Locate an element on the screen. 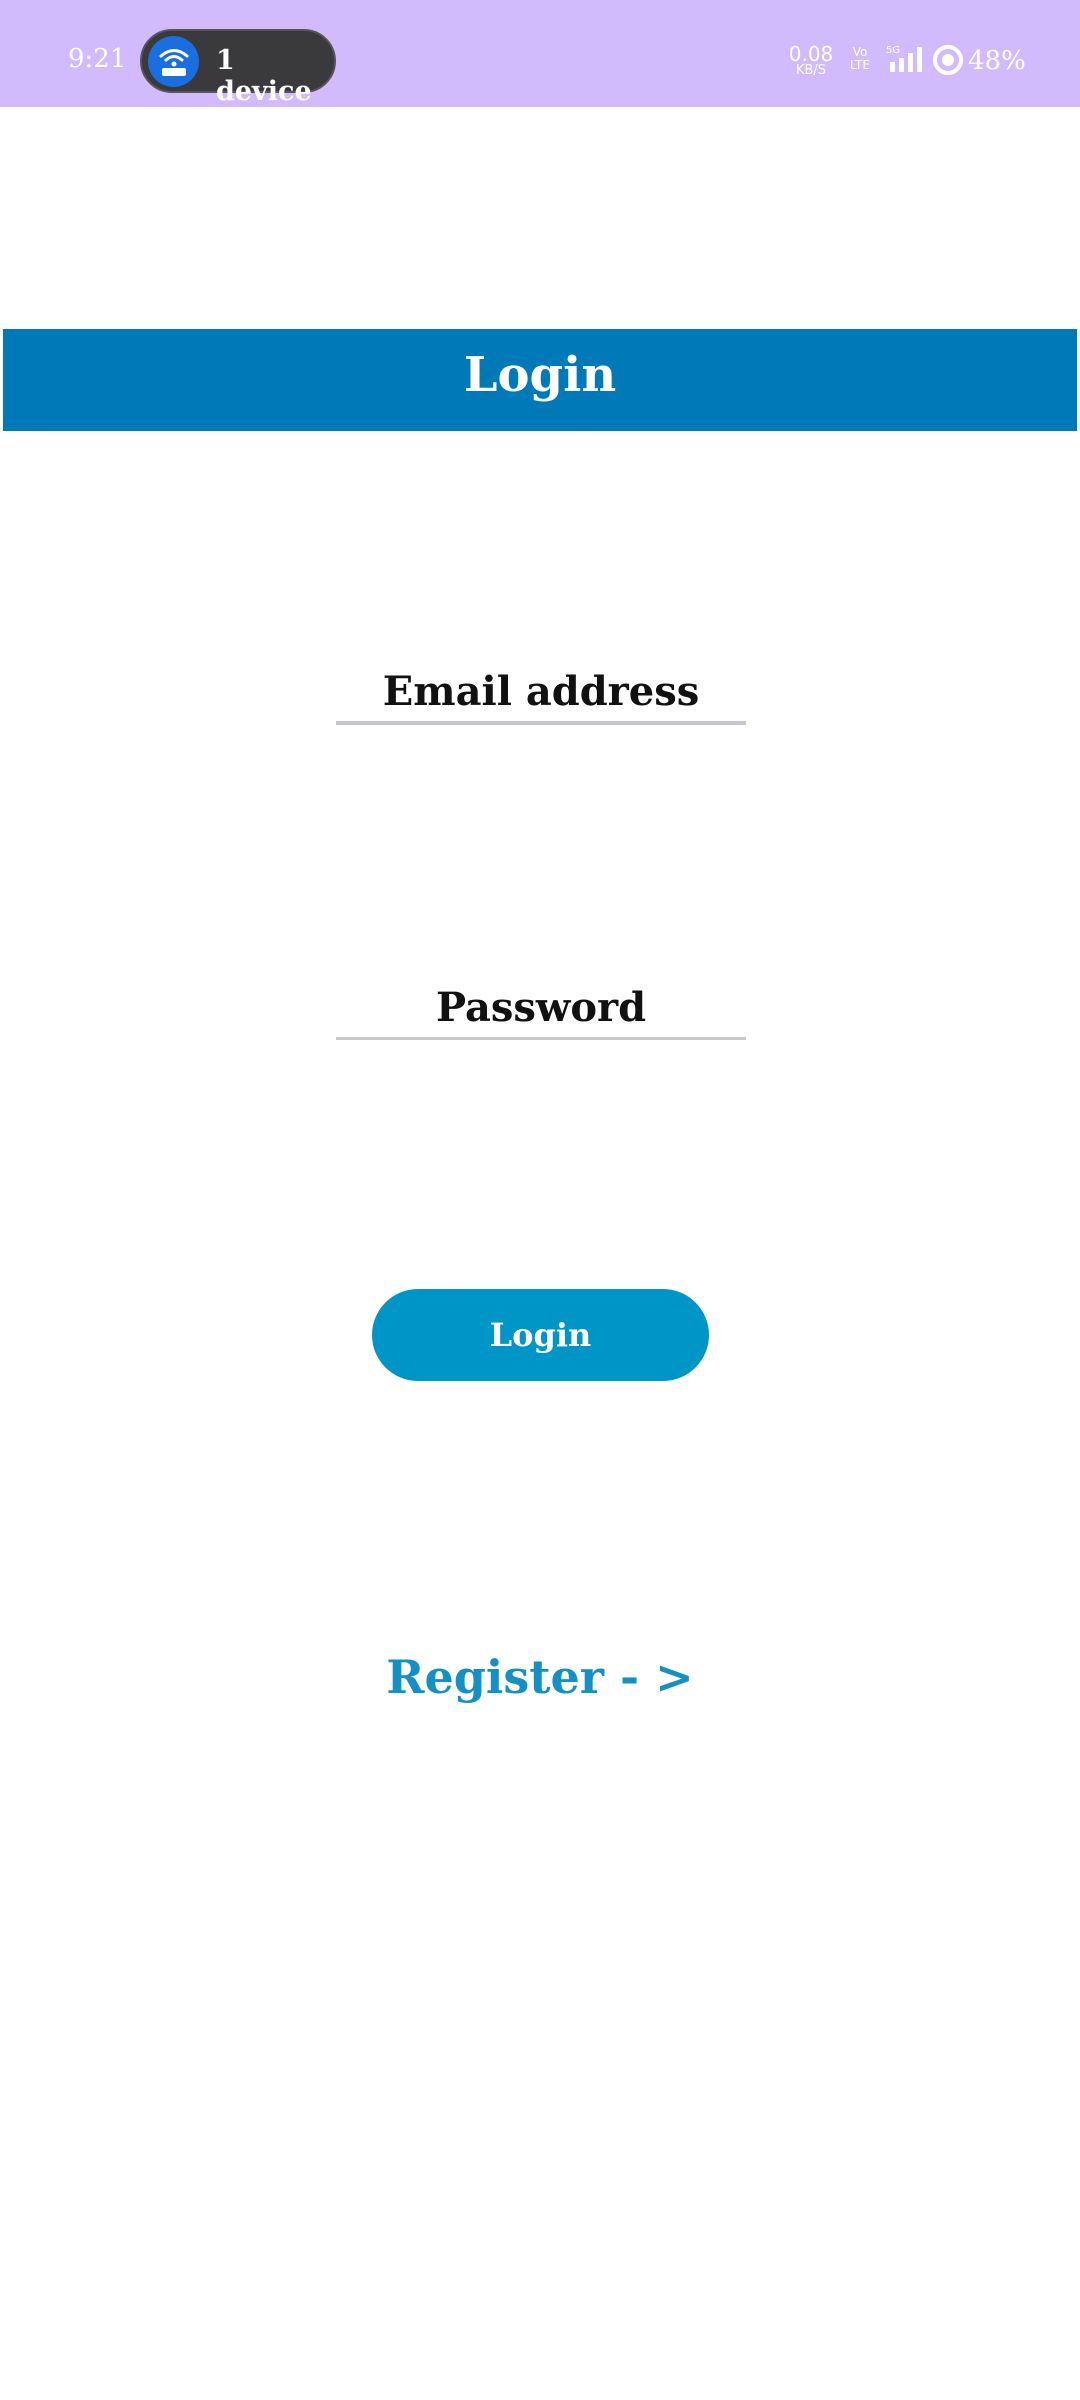 The height and width of the screenshot is (2400, 1080). hotspot-devices-pill: 1 device is located at coordinates (238, 68).